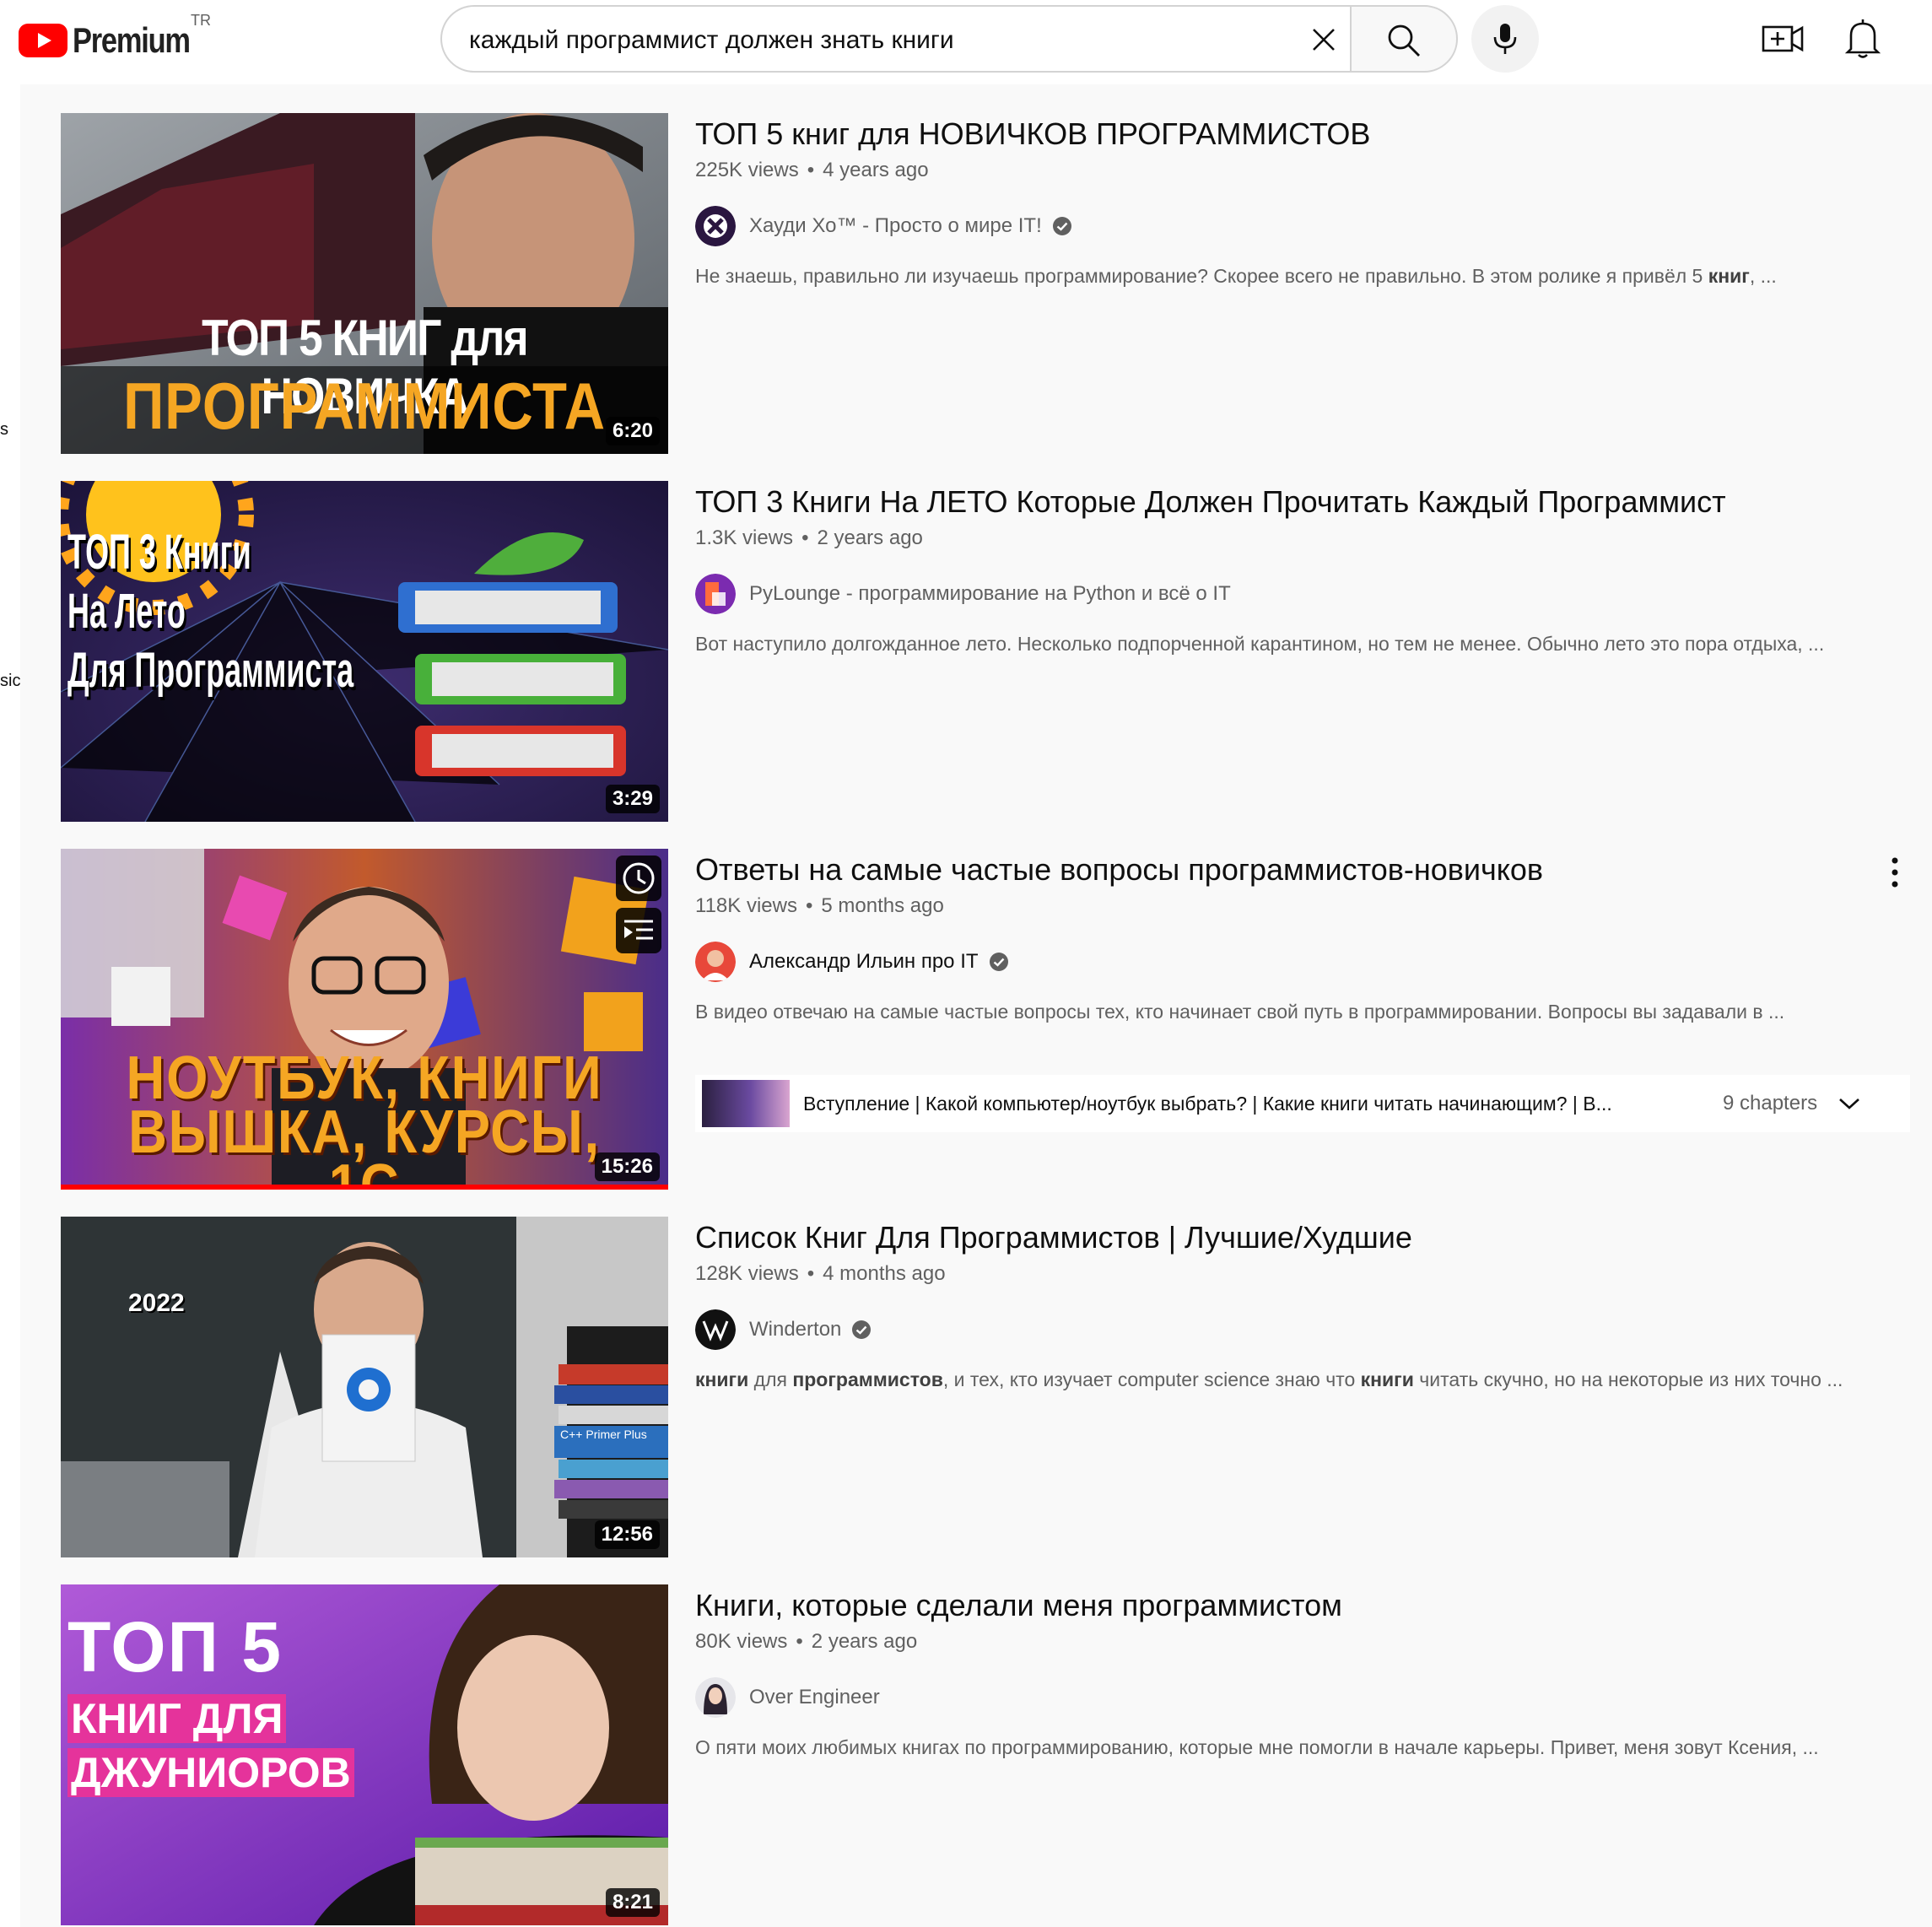  I want to click on thumbnail-text: ТОП 3 Книги На Лето Для Программиста, so click(211, 611).